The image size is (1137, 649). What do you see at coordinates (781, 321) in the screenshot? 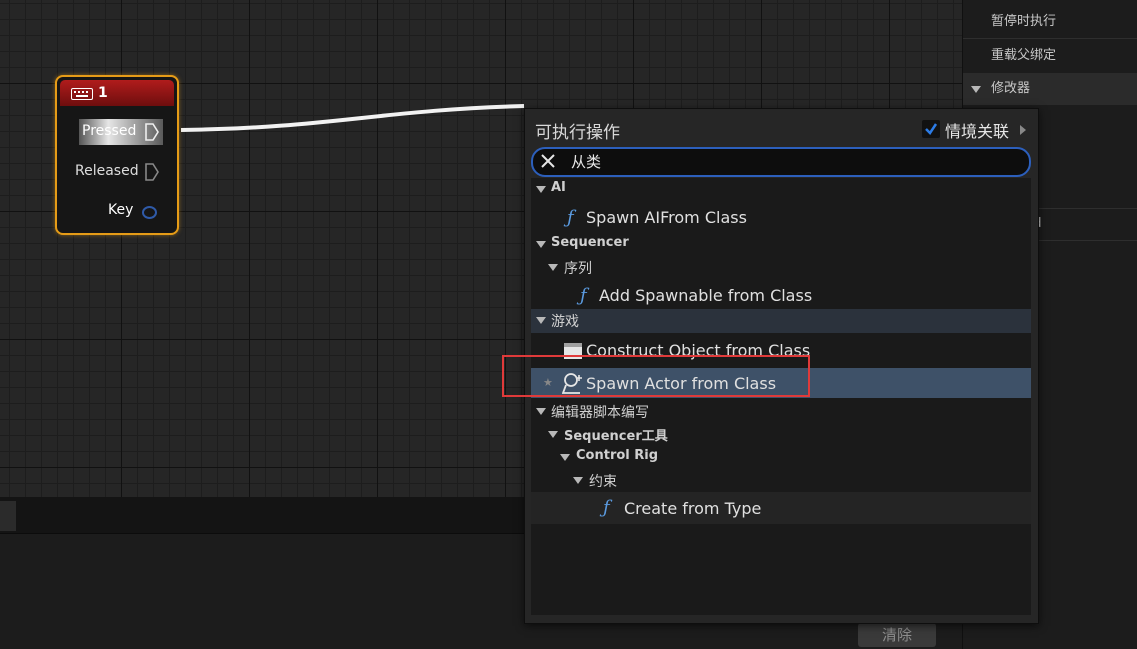
I see `category-game: 游戏` at bounding box center [781, 321].